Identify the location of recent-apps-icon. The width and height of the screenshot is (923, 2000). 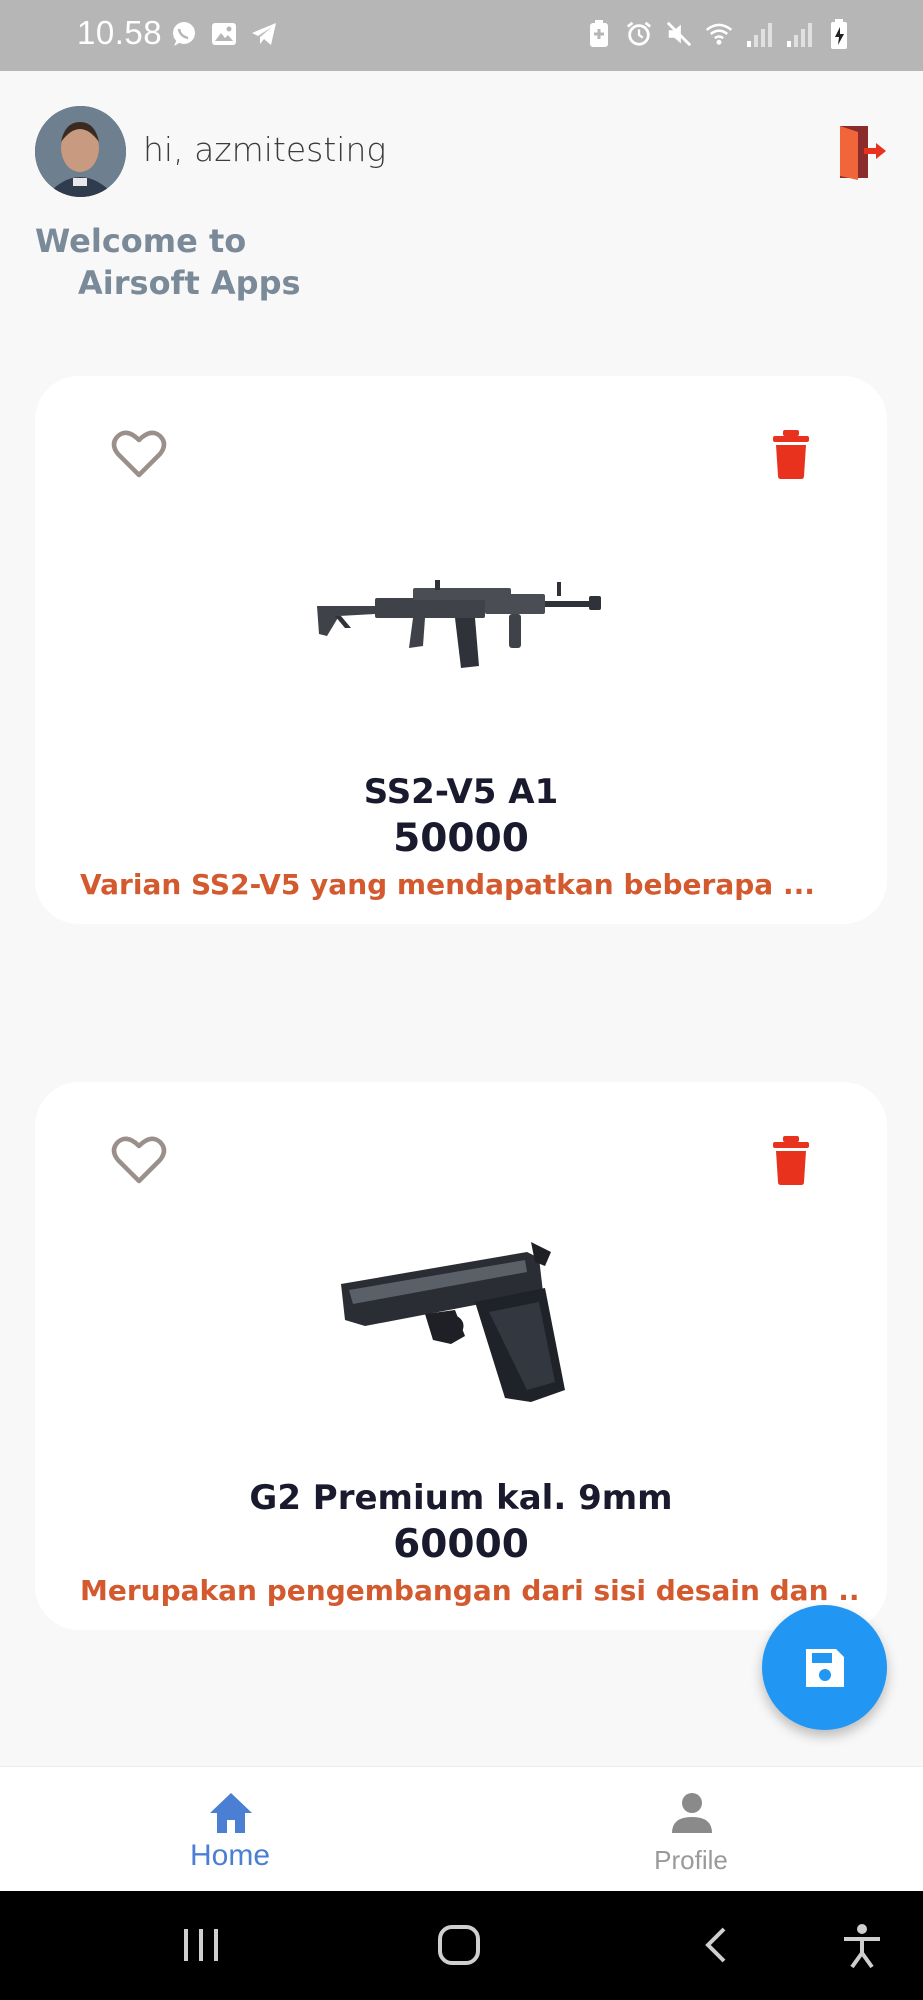
(202, 1946).